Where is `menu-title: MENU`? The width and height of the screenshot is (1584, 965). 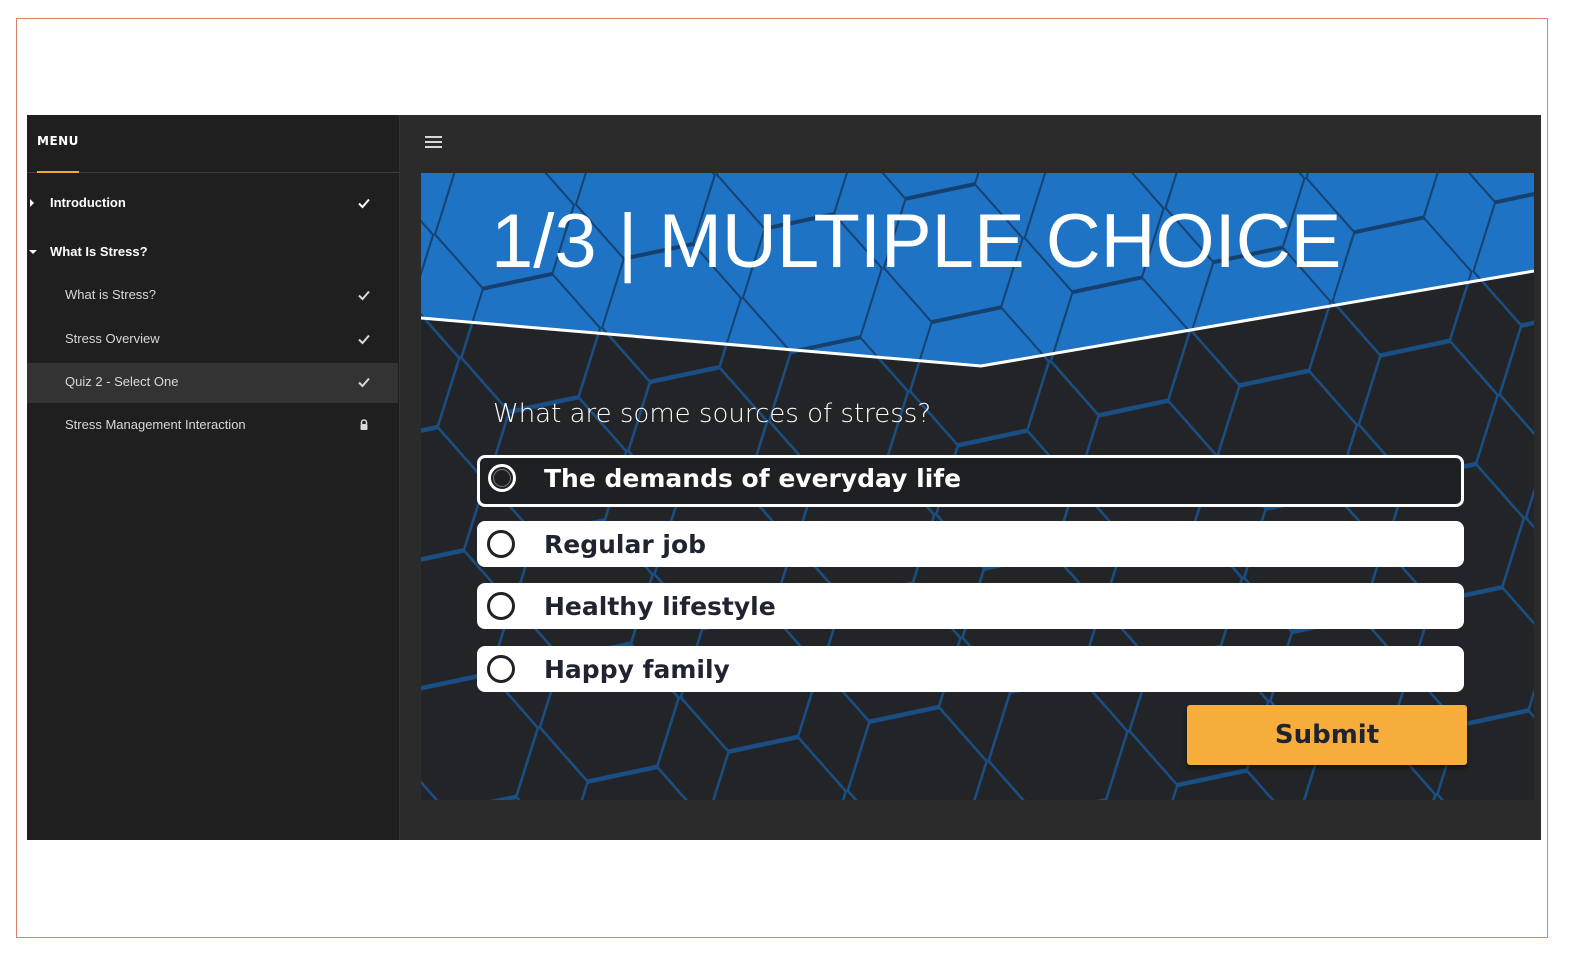
menu-title: MENU is located at coordinates (58, 141).